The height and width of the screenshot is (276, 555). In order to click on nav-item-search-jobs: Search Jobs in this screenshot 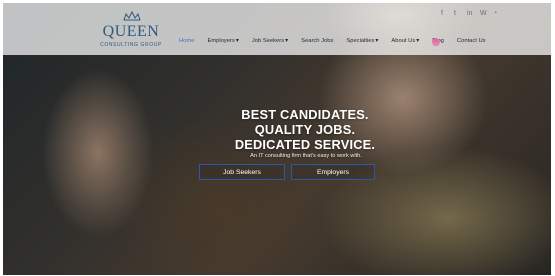, I will do `click(317, 41)`.